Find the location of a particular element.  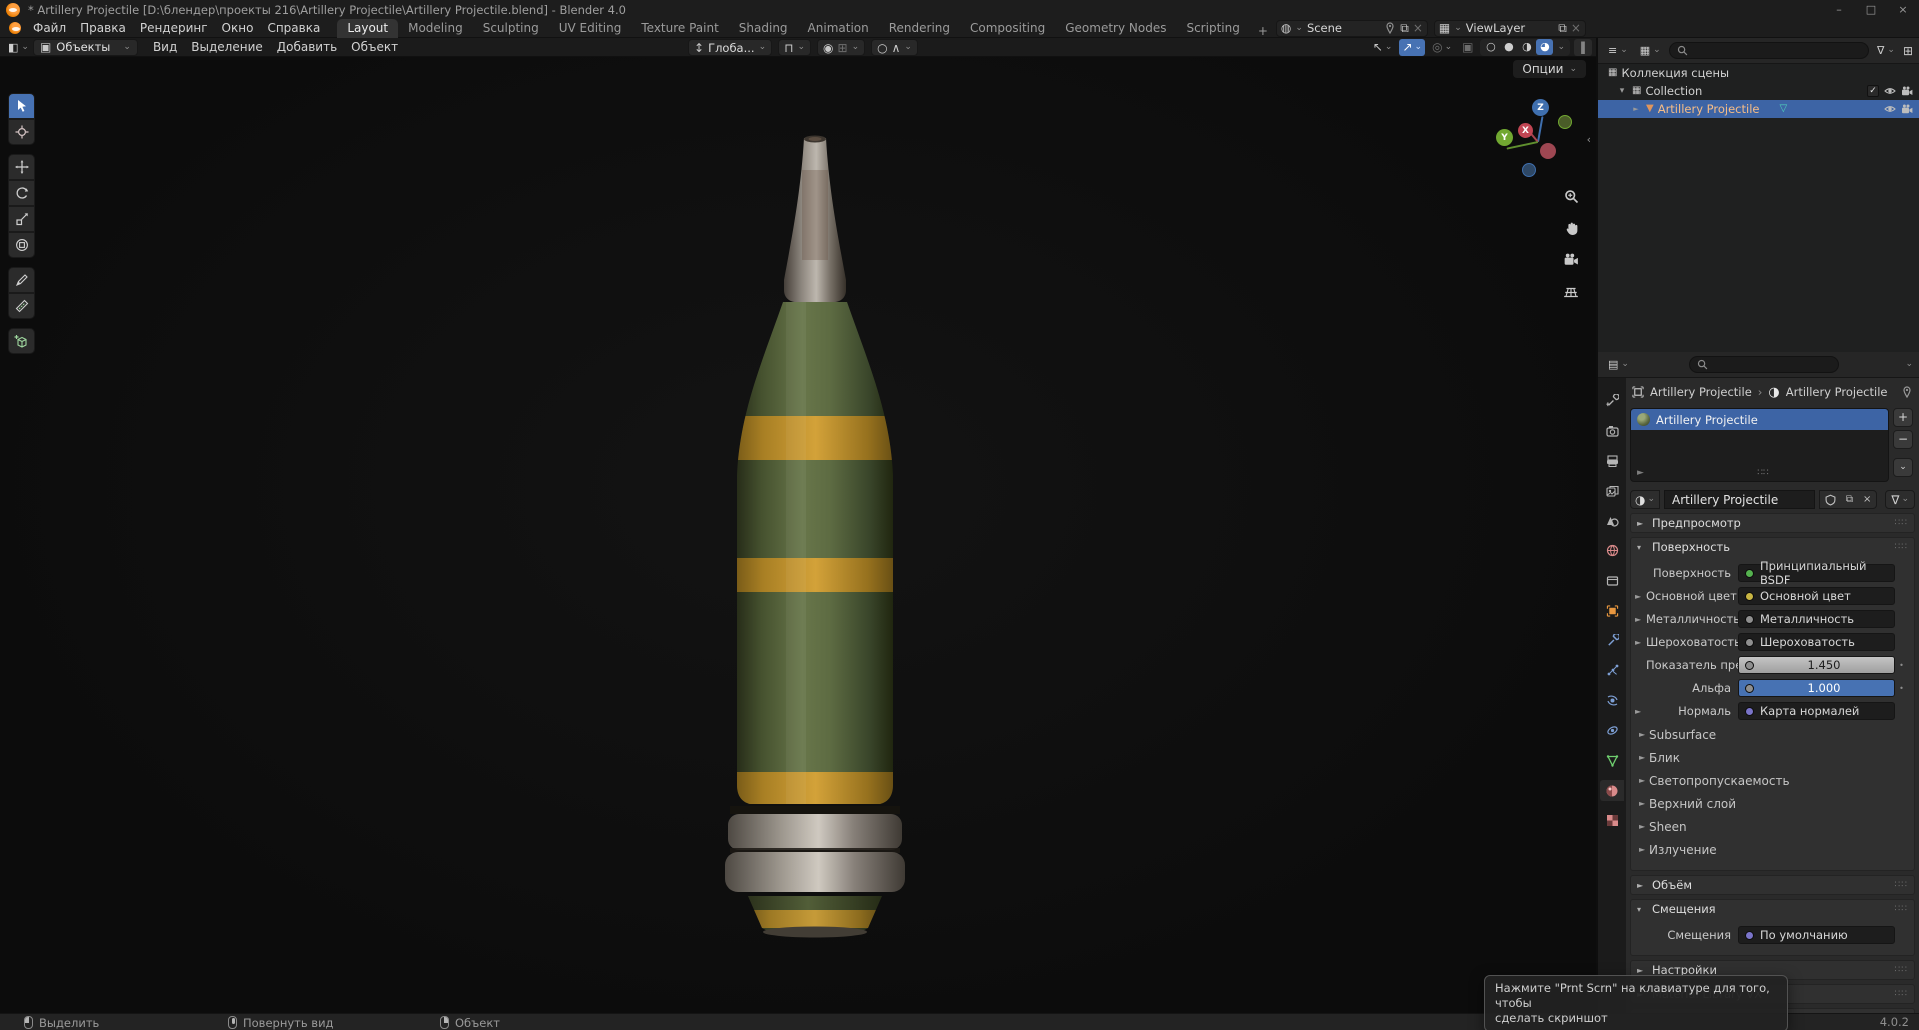

tab-material is located at coordinates (1612, 790).